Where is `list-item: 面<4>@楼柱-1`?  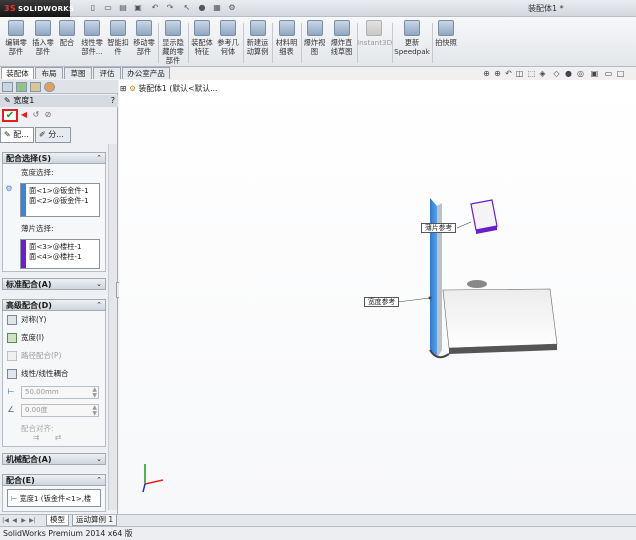 list-item: 面<4>@楼柱-1 is located at coordinates (55, 257).